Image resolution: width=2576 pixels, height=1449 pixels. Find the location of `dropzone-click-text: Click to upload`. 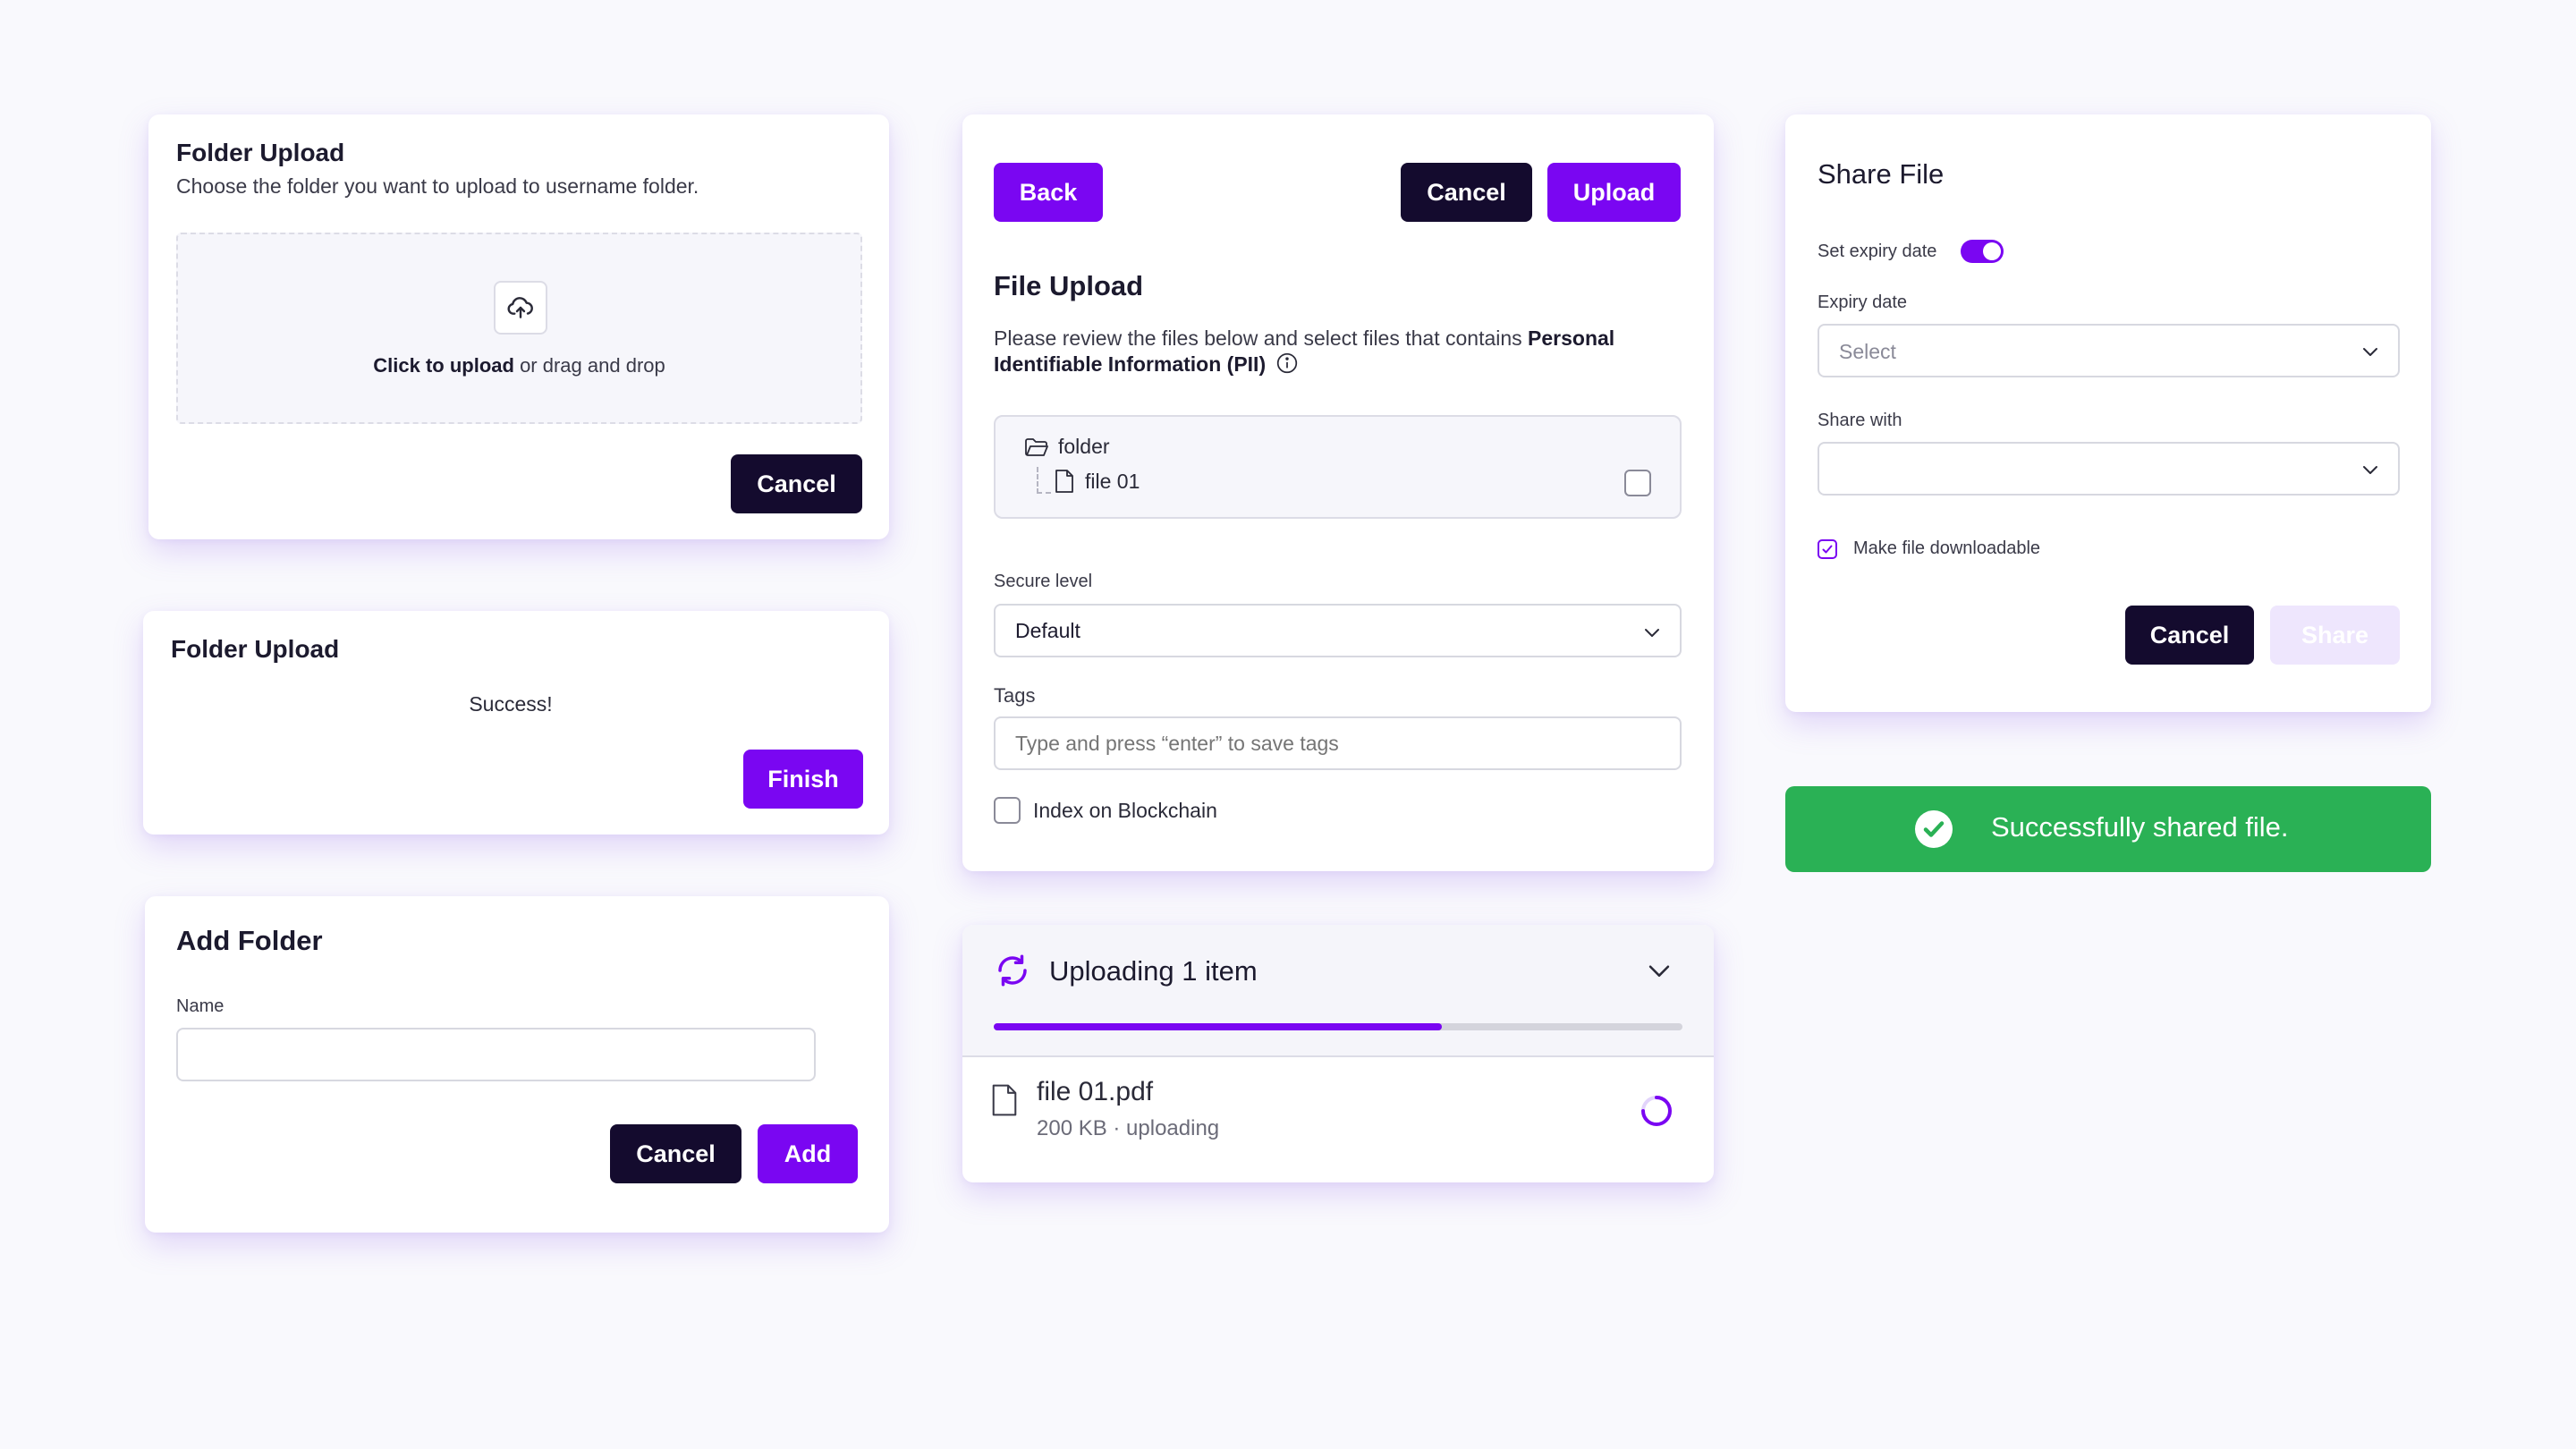

dropzone-click-text: Click to upload is located at coordinates (443, 365).